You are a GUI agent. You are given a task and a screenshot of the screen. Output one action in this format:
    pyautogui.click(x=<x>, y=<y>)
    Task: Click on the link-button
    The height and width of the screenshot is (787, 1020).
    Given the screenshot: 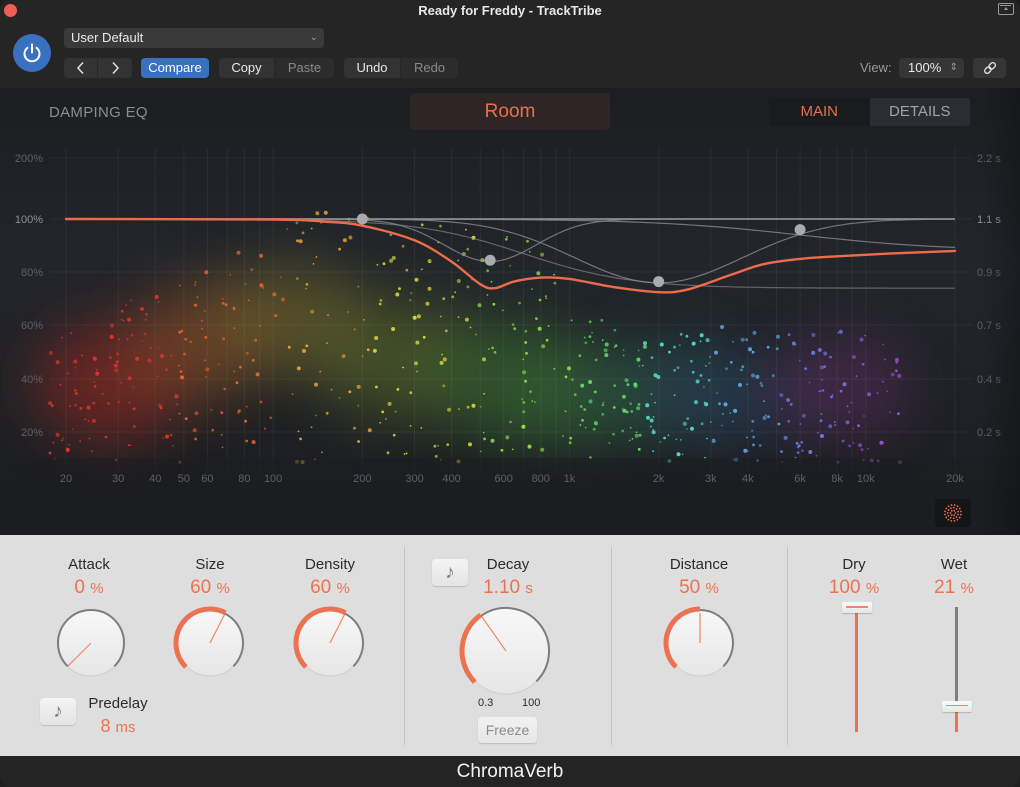 What is the action you would take?
    pyautogui.click(x=989, y=68)
    